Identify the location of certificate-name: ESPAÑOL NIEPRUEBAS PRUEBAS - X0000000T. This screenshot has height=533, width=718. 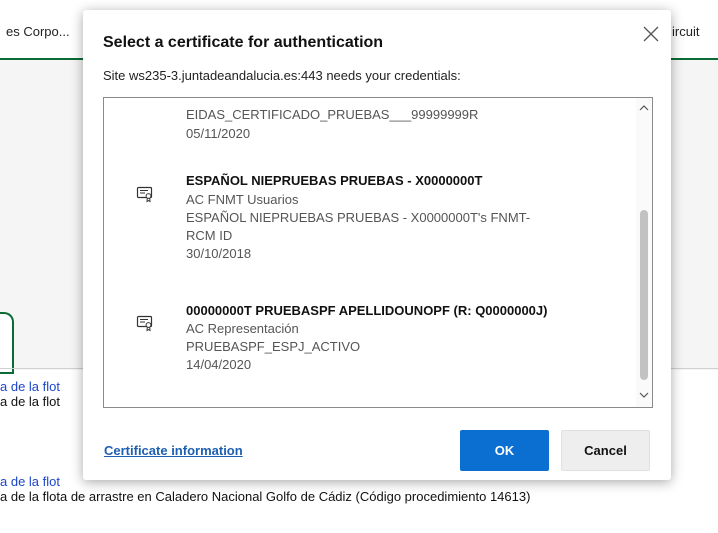
(334, 180).